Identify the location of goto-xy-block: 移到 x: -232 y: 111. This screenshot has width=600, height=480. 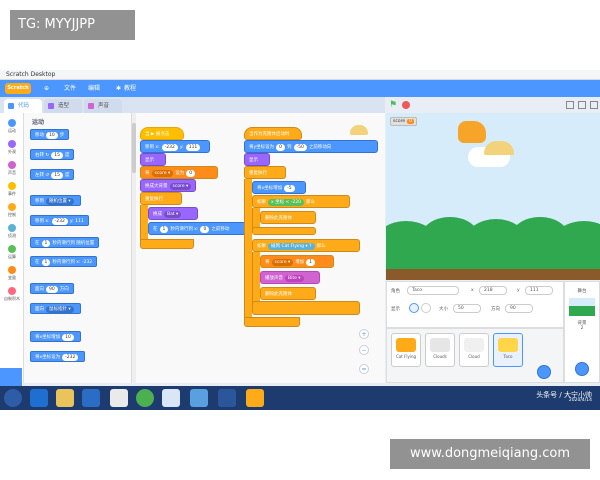
(175, 146).